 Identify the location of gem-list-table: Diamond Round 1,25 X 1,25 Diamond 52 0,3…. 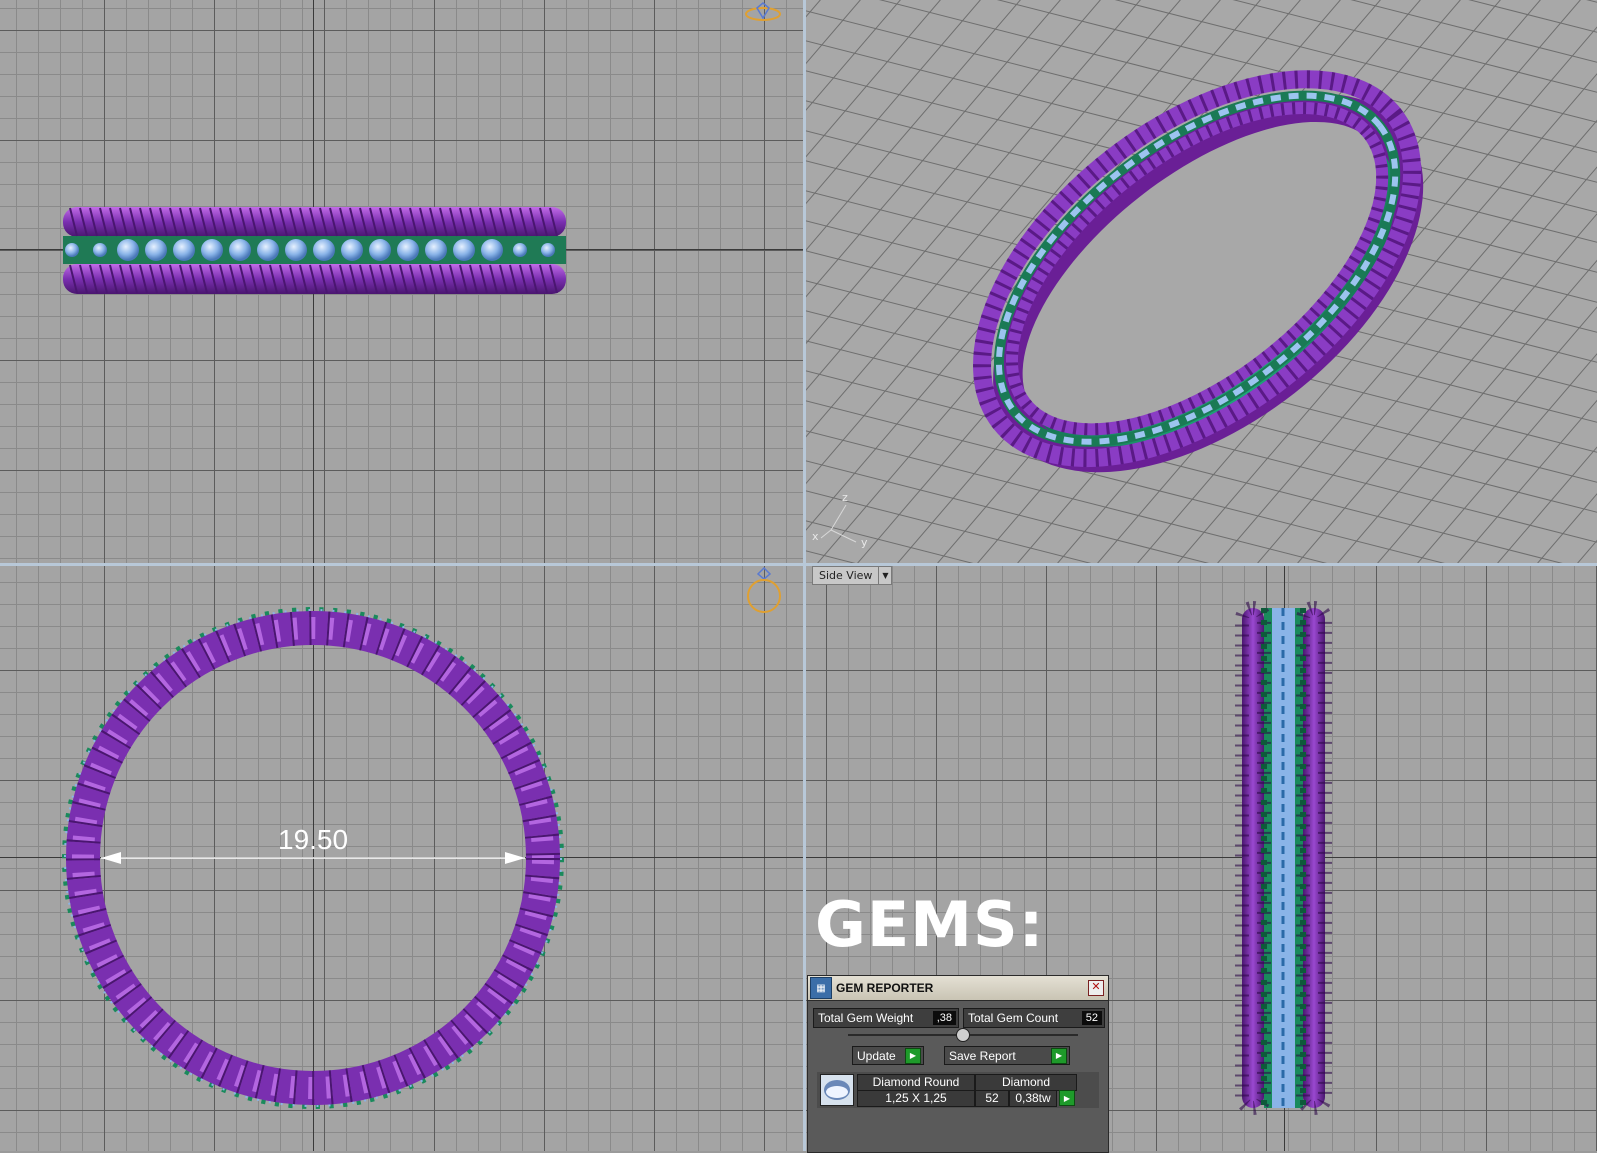
(958, 1090).